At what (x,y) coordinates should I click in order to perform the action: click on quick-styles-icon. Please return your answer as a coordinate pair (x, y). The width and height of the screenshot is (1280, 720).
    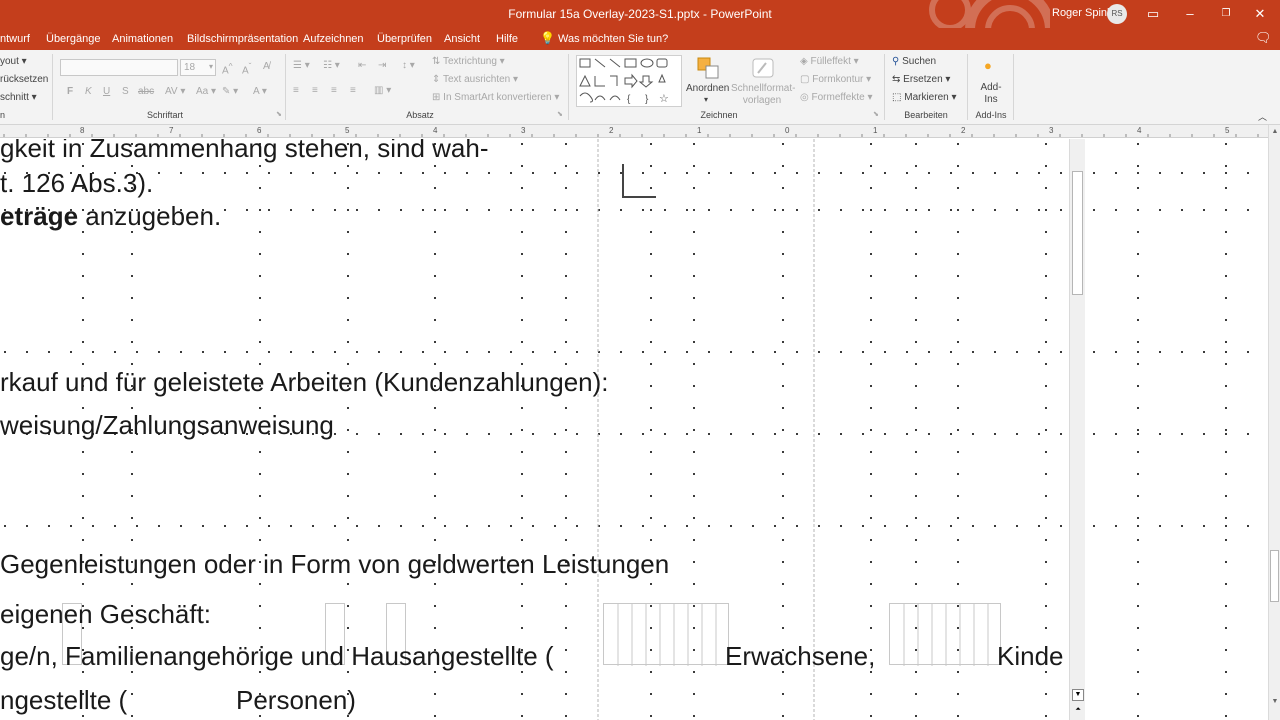
    Looking at the image, I should click on (763, 68).